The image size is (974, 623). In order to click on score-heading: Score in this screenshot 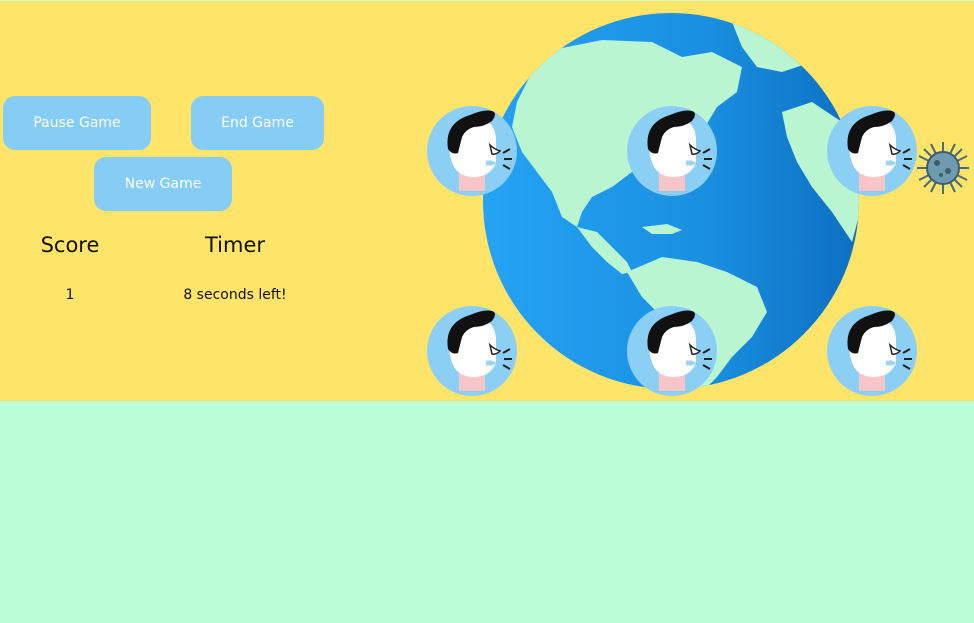, I will do `click(70, 245)`.